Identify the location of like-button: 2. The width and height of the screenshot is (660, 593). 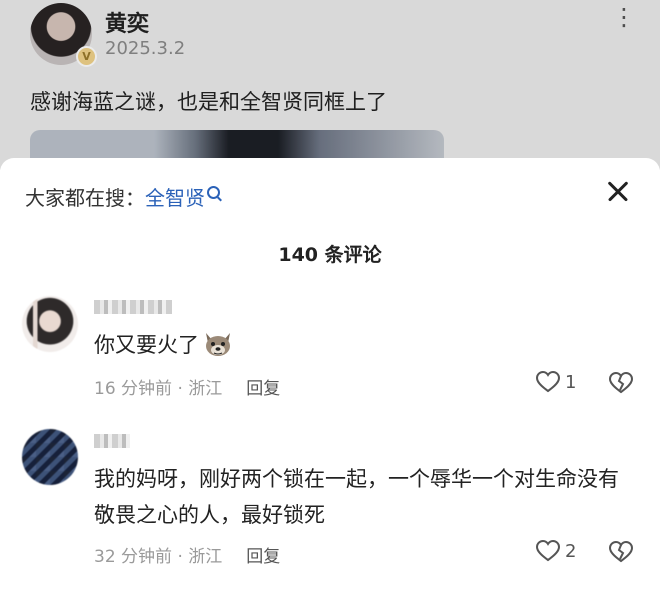
(555, 551).